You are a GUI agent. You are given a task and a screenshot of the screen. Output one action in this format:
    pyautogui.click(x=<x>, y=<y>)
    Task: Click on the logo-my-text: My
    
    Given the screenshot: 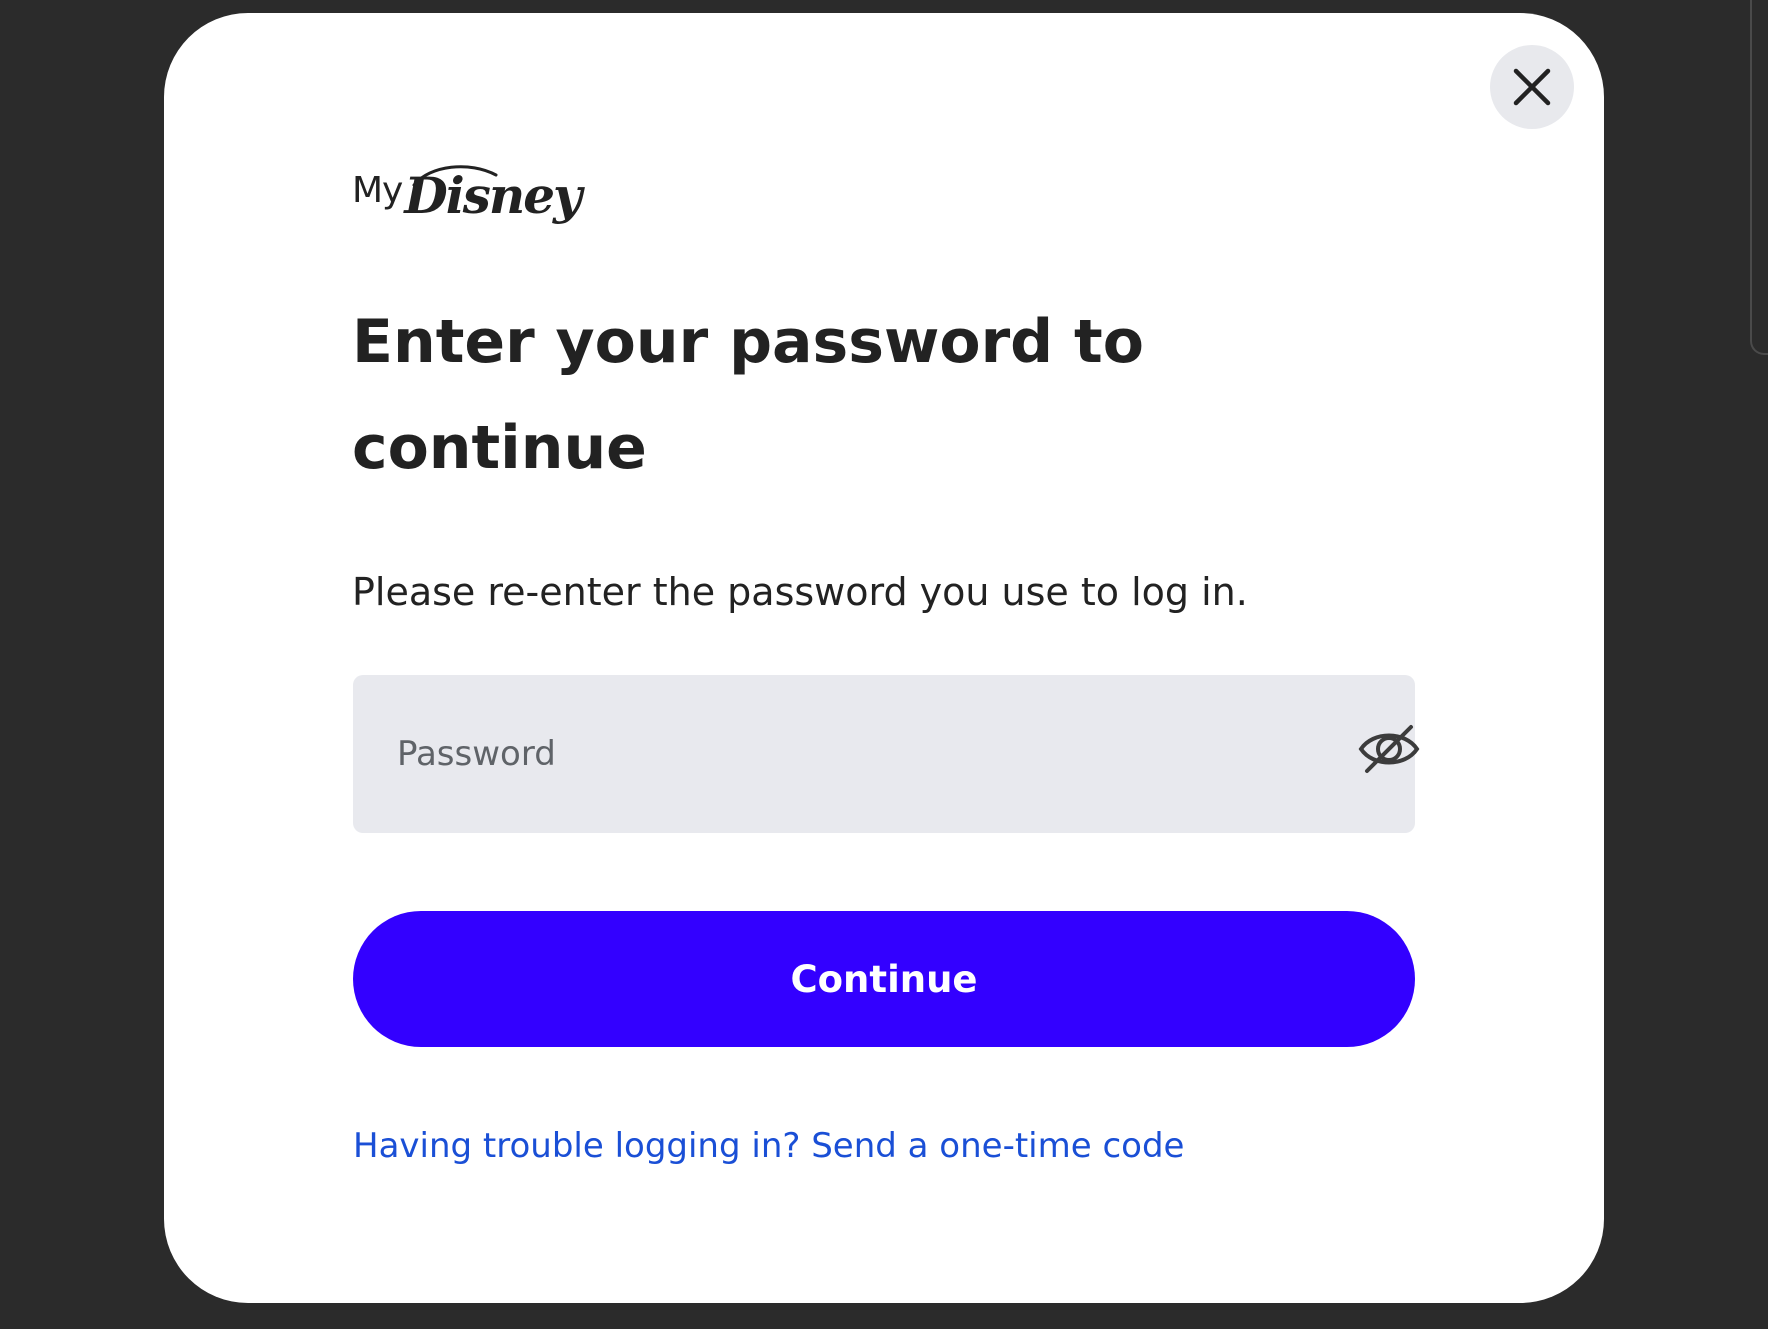 What is the action you would take?
    pyautogui.click(x=377, y=190)
    